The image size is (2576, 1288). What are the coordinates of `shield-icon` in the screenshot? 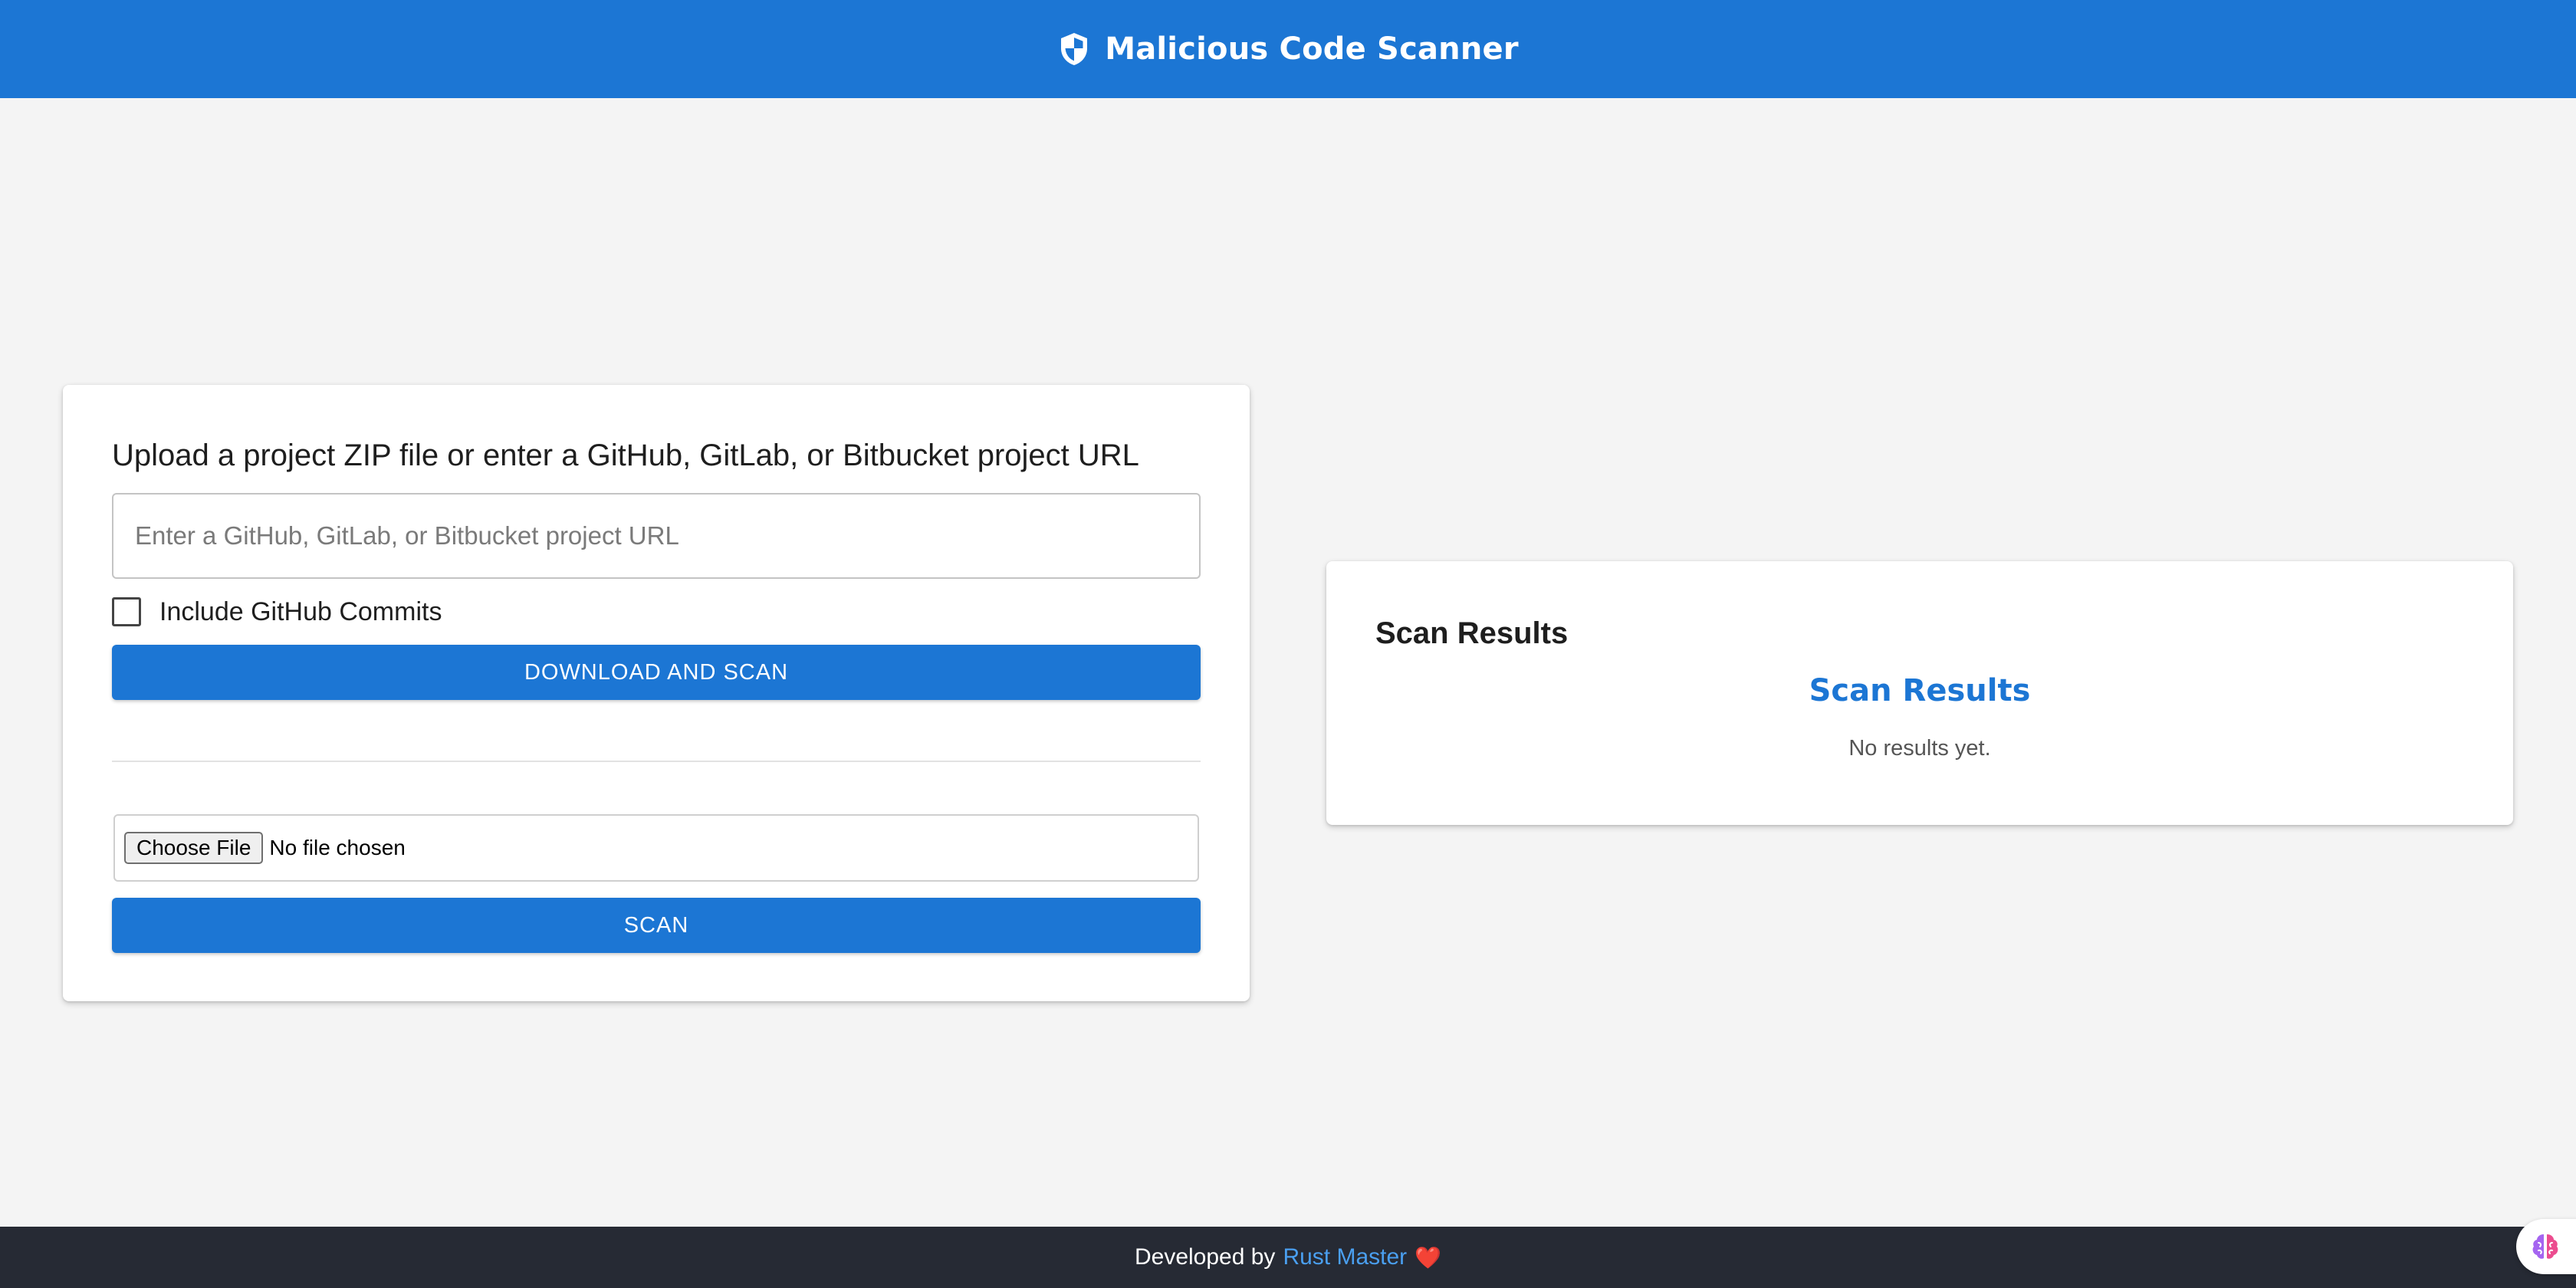 It's located at (1074, 49).